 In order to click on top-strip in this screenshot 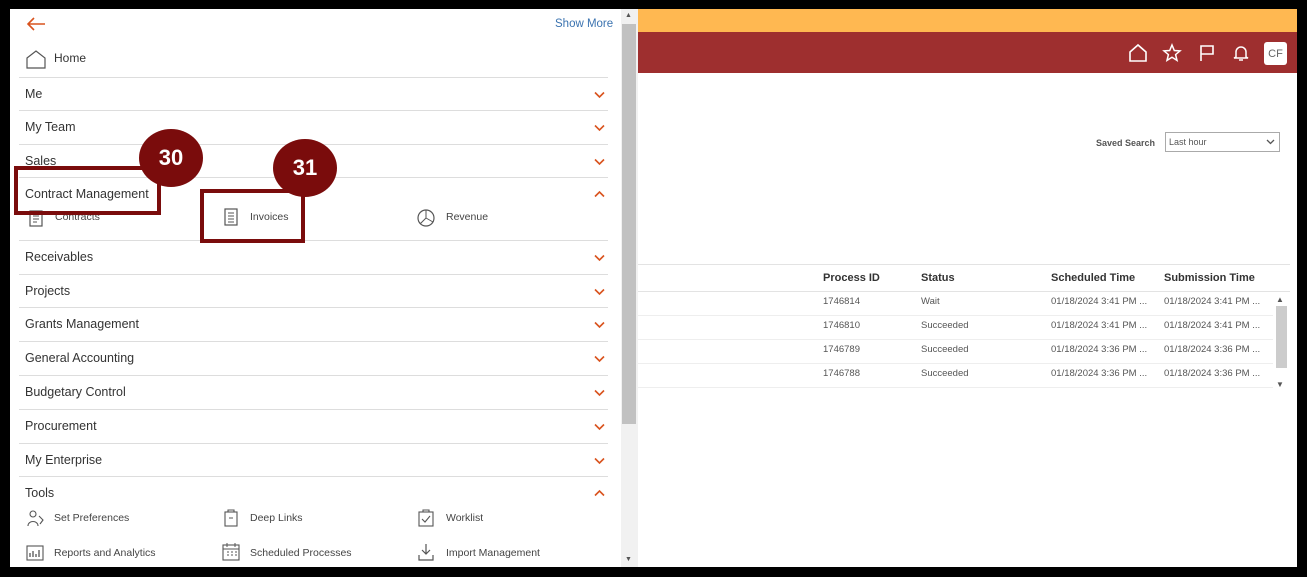, I will do `click(967, 20)`.